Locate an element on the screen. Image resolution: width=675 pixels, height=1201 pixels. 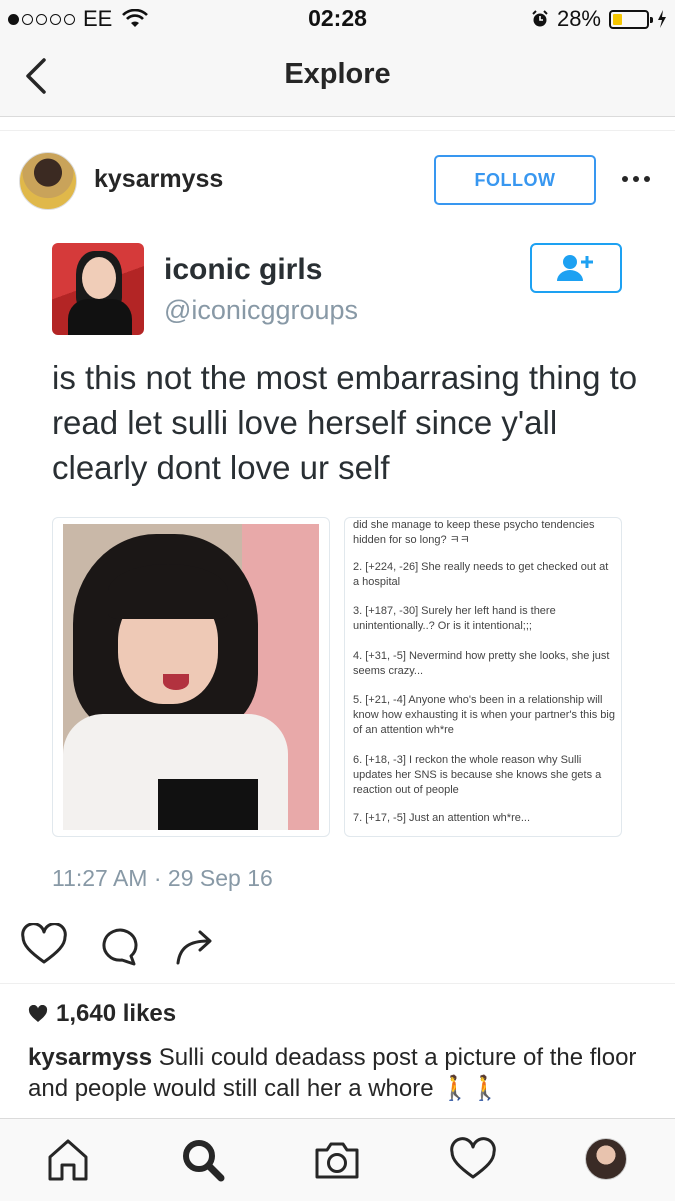
battery-info: 28% is located at coordinates (599, 19).